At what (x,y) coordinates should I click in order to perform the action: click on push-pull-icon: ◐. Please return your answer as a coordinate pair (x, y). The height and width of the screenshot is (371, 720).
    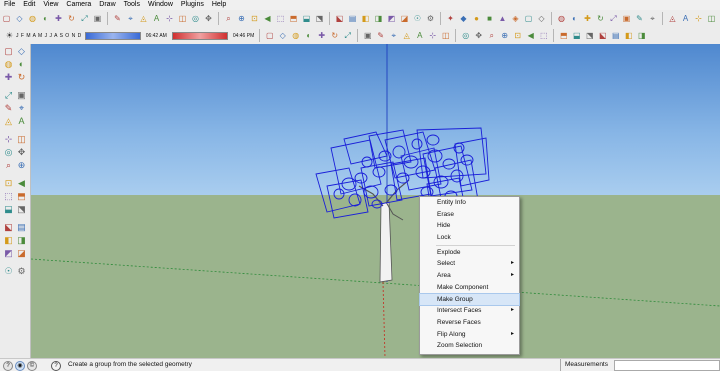
    Looking at the image, I should click on (45, 18).